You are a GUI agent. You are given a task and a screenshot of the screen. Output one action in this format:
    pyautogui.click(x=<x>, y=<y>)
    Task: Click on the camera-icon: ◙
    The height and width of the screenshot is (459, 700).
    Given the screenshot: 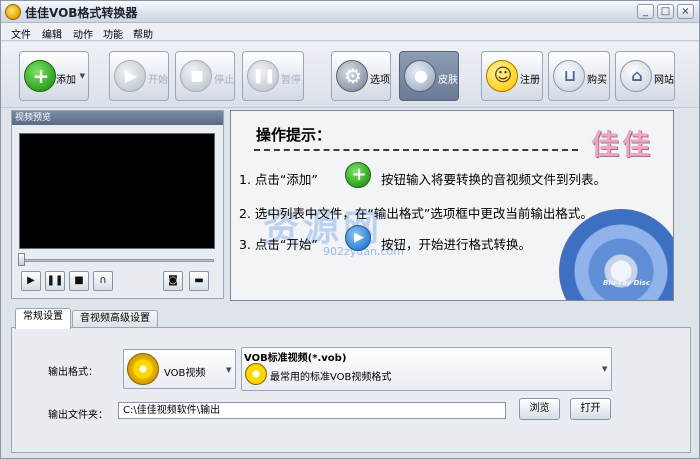 What is the action you would take?
    pyautogui.click(x=173, y=280)
    